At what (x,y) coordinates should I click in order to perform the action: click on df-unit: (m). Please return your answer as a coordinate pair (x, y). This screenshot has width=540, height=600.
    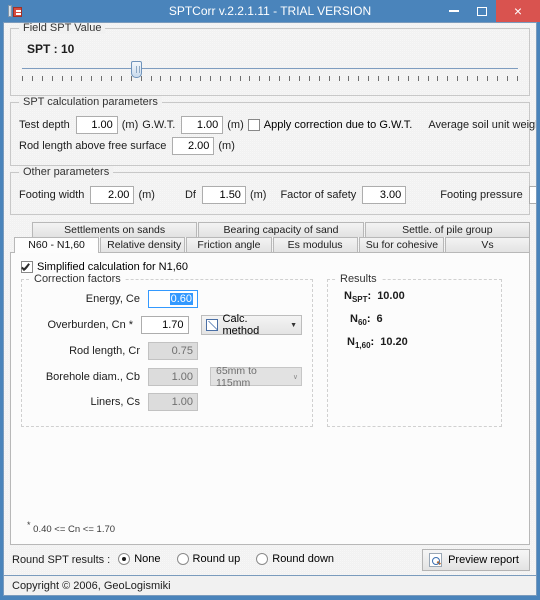
    Looking at the image, I should click on (258, 195).